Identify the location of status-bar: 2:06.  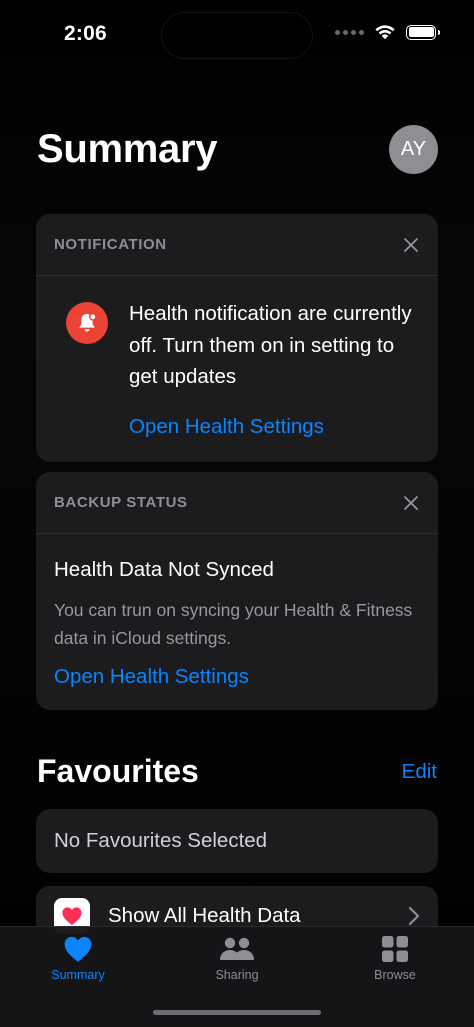
(237, 30).